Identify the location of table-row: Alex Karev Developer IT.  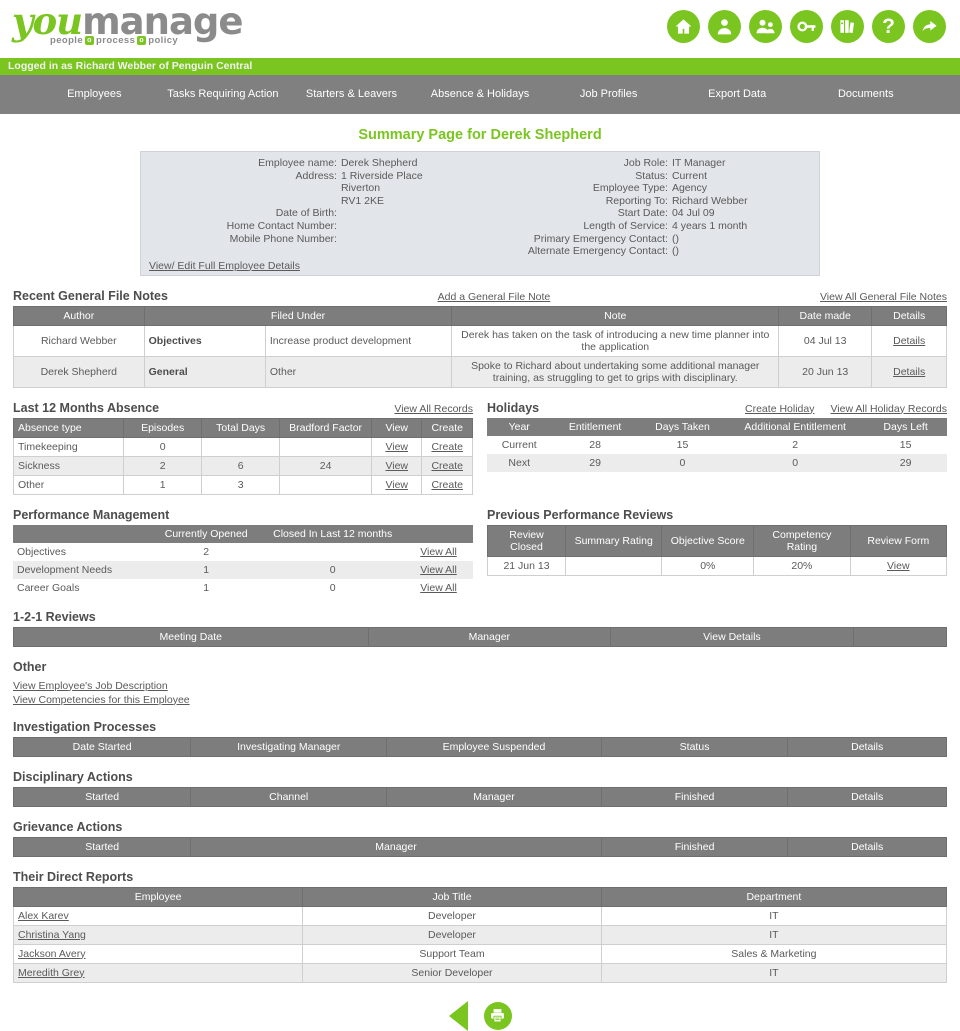
(480, 915).